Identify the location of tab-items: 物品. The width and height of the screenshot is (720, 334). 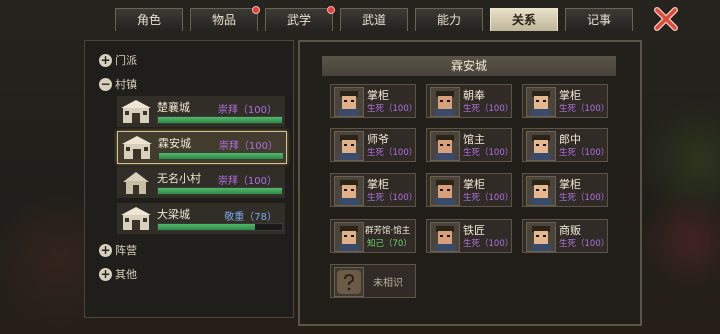
(225, 18).